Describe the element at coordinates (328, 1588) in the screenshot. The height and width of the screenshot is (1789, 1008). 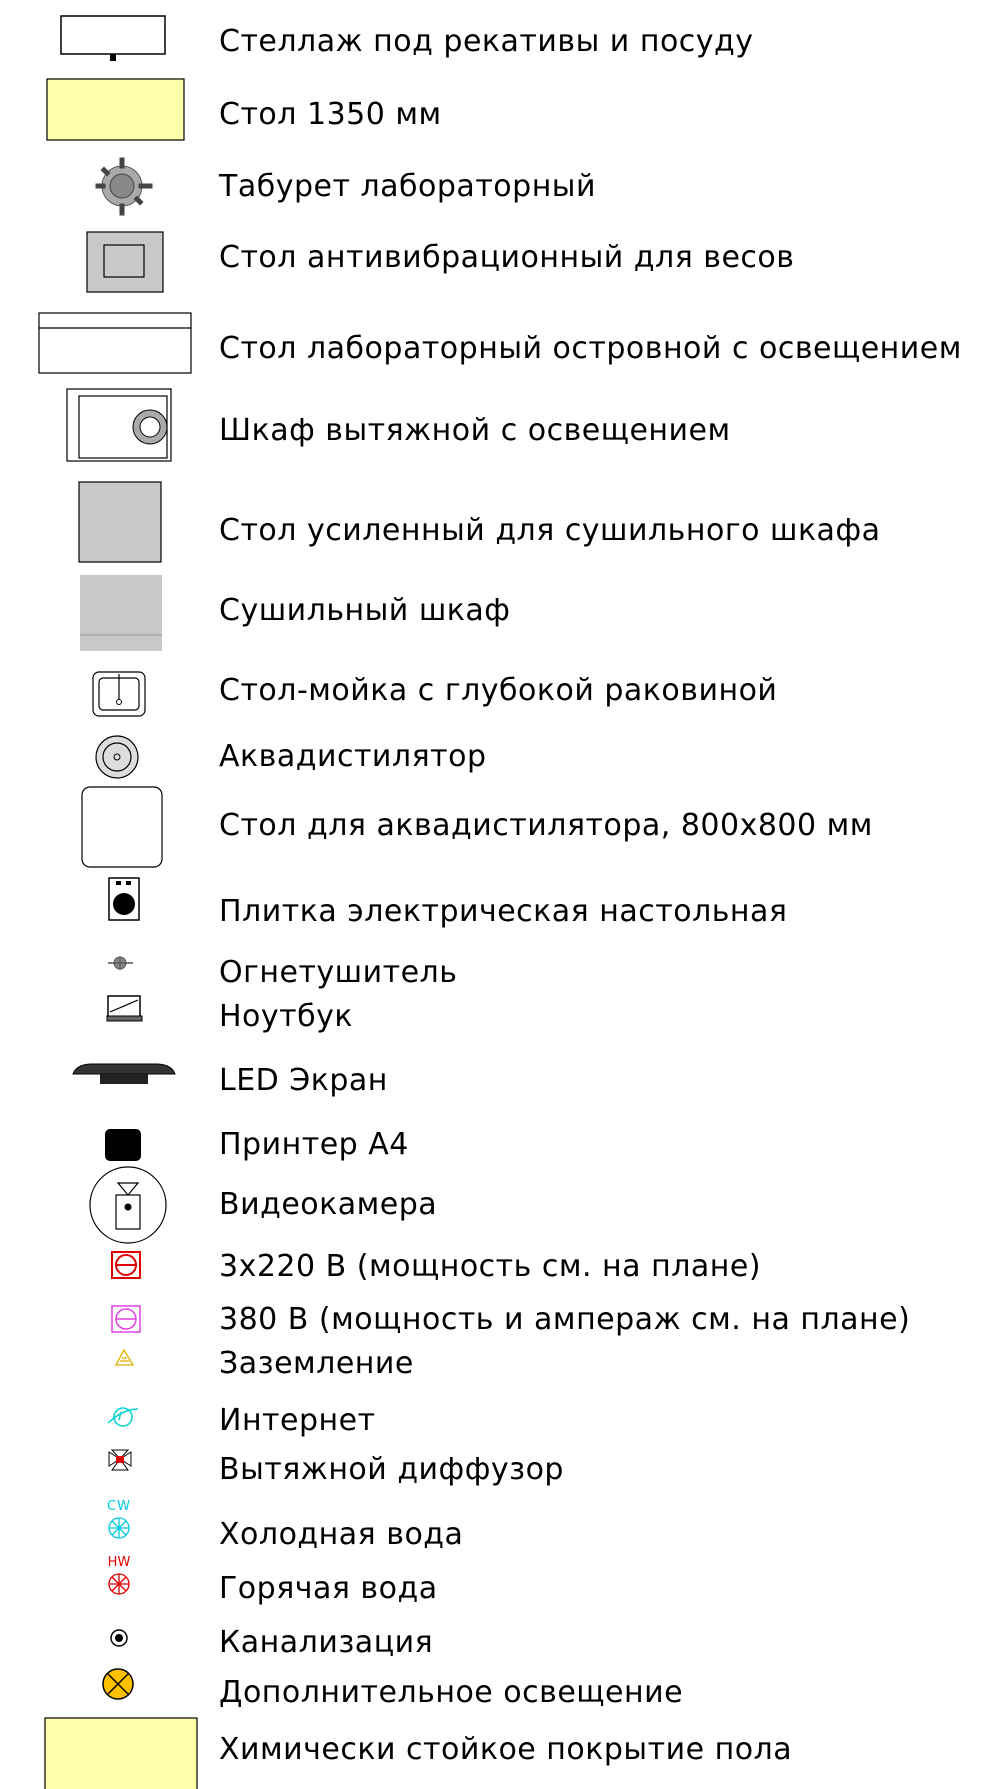
I see `legend-label-hotwater: Горячая вода` at that location.